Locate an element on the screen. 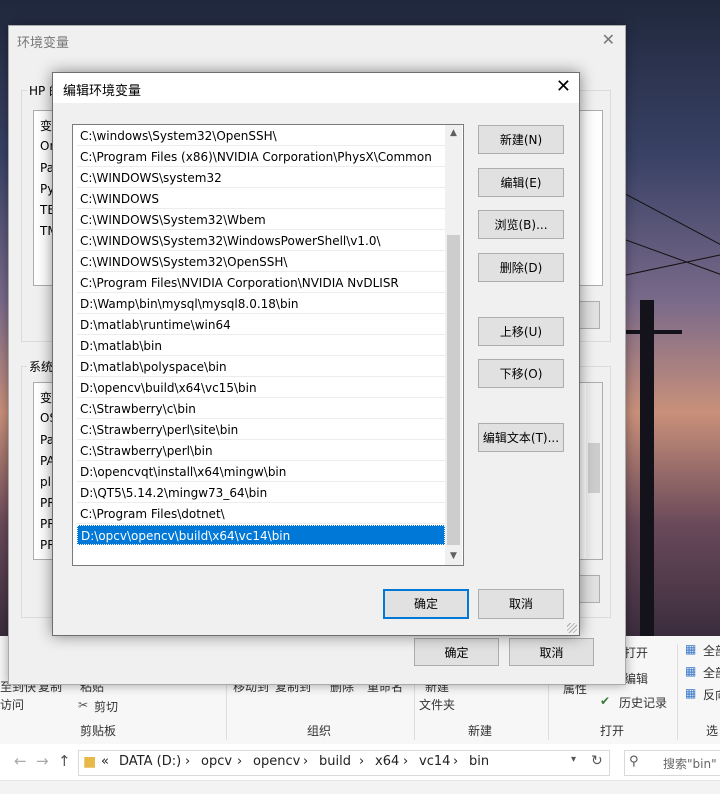 The width and height of the screenshot is (720, 794). open-dropdown: 打开 is located at coordinates (636, 652).